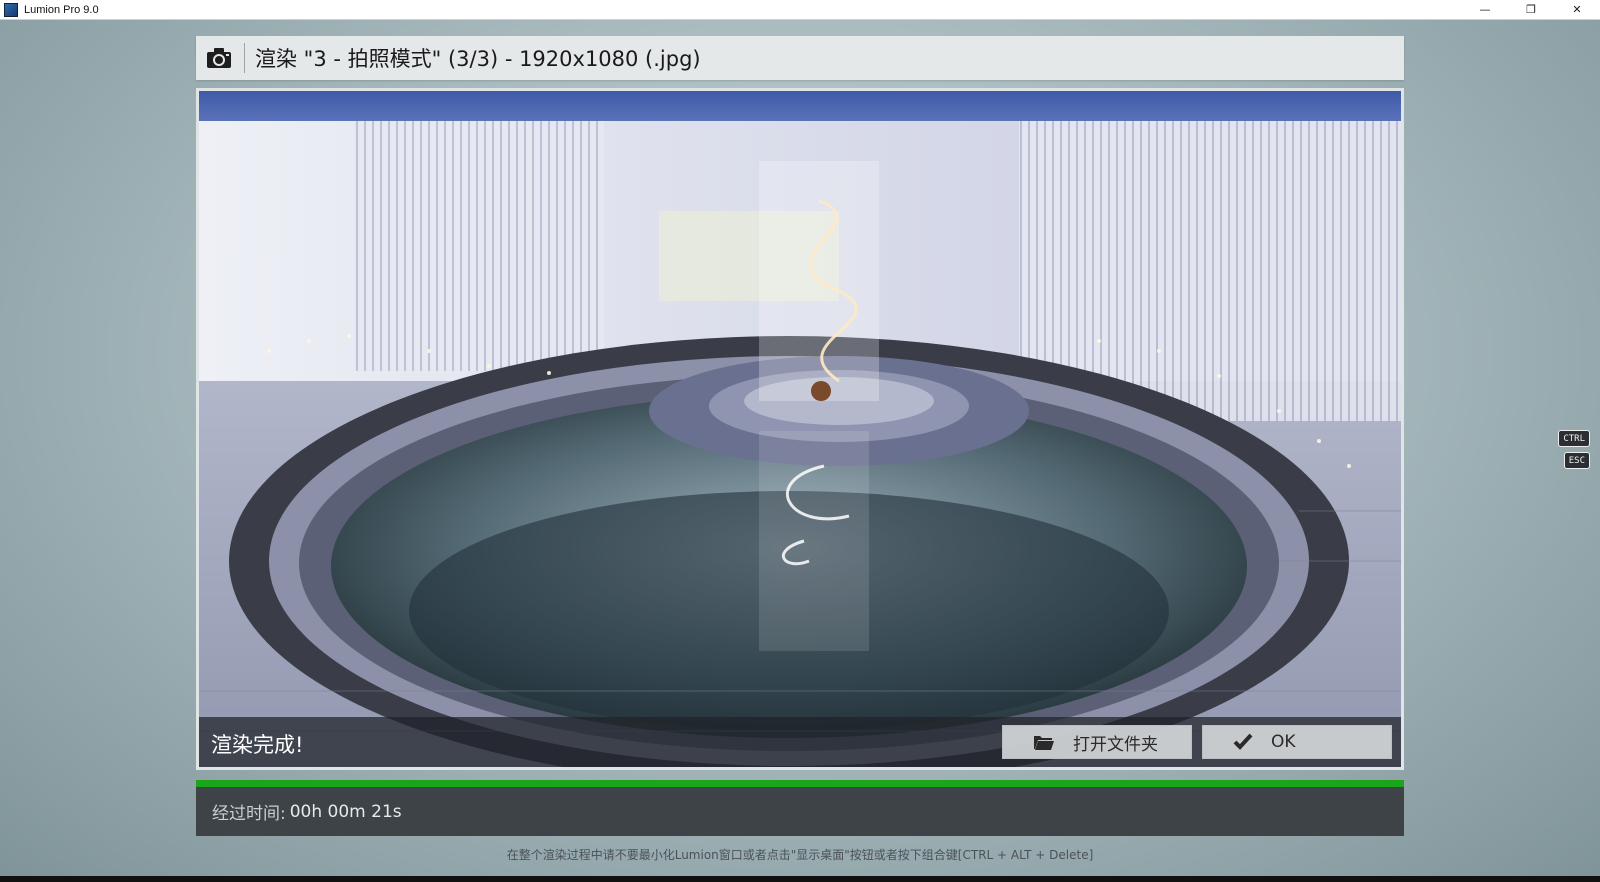 This screenshot has height=882, width=1600. What do you see at coordinates (244, 58) in the screenshot?
I see `header-separator` at bounding box center [244, 58].